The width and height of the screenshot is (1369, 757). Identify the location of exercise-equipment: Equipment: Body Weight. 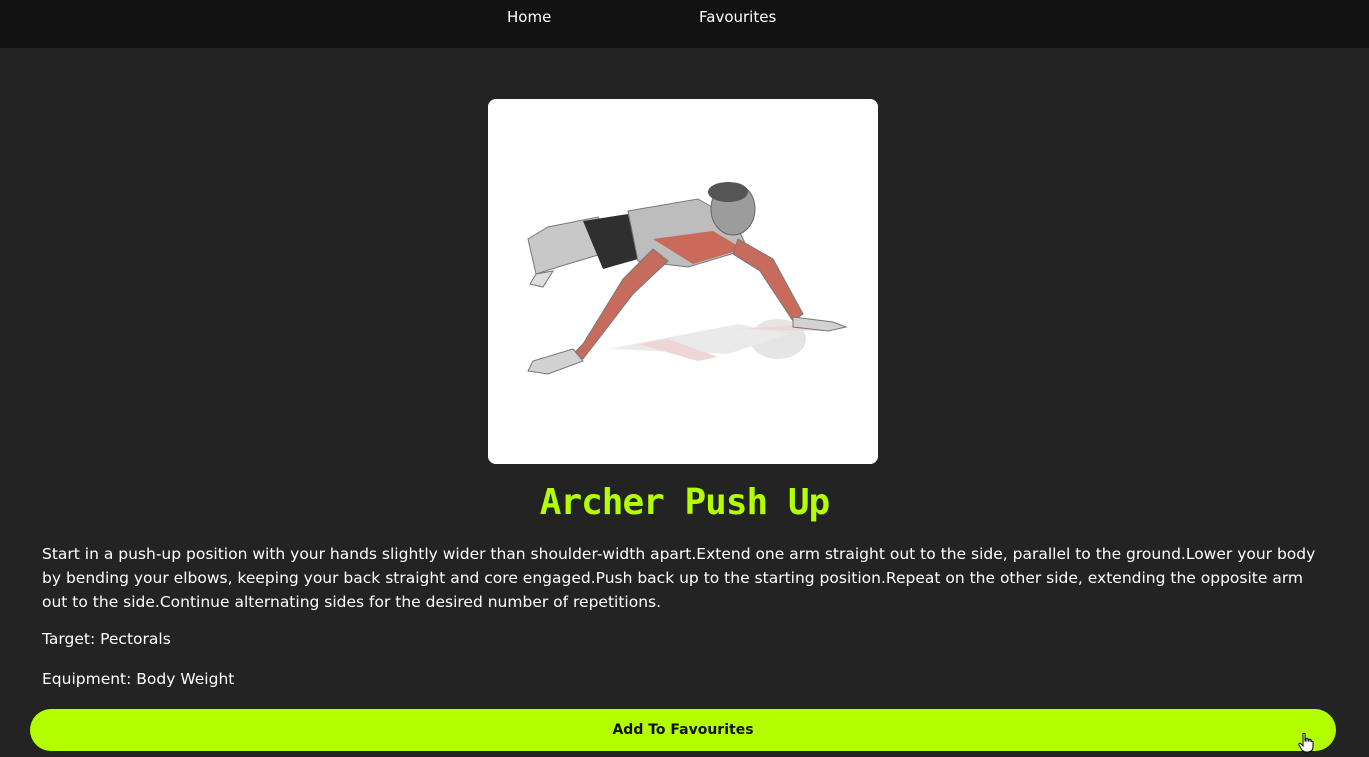
(138, 679).